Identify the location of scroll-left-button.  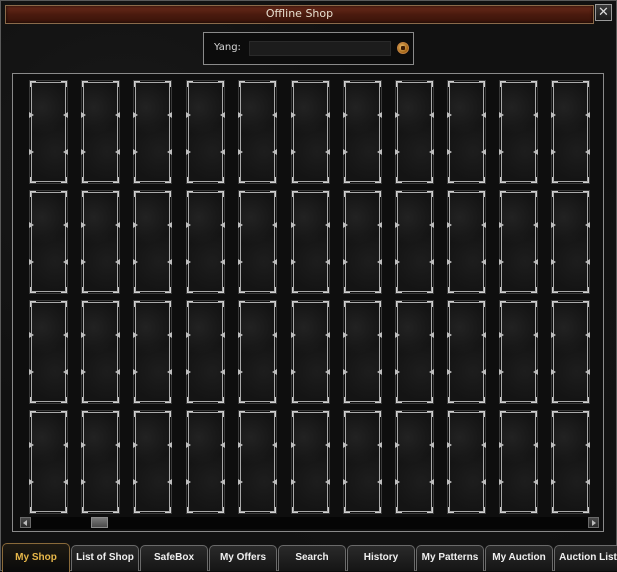
(25, 522).